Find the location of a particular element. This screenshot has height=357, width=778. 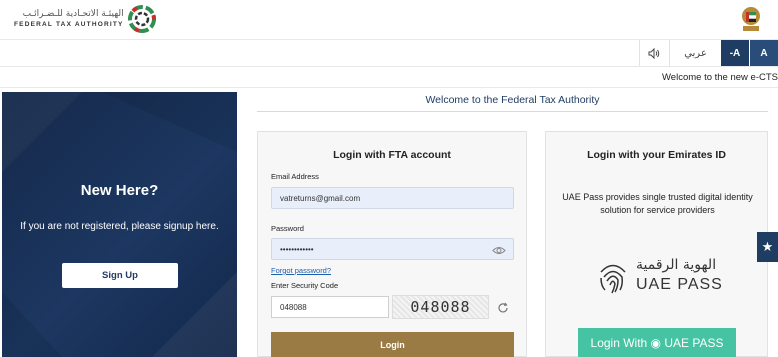

language-toggle: عربي is located at coordinates (695, 53).